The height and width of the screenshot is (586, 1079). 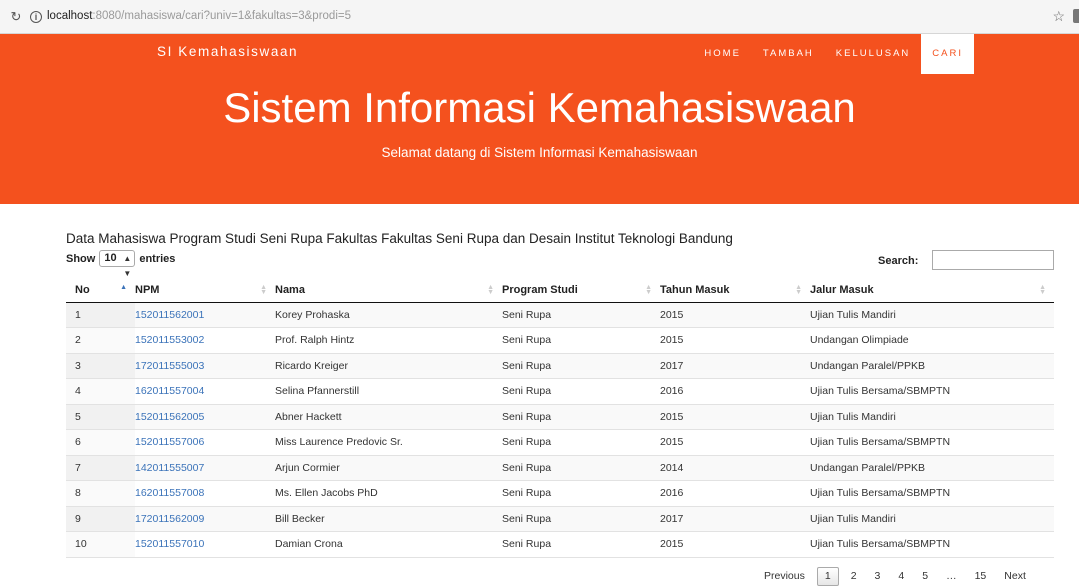 I want to click on cell-jalur-masuk: Undangan Olimpiade, so click(x=859, y=340).